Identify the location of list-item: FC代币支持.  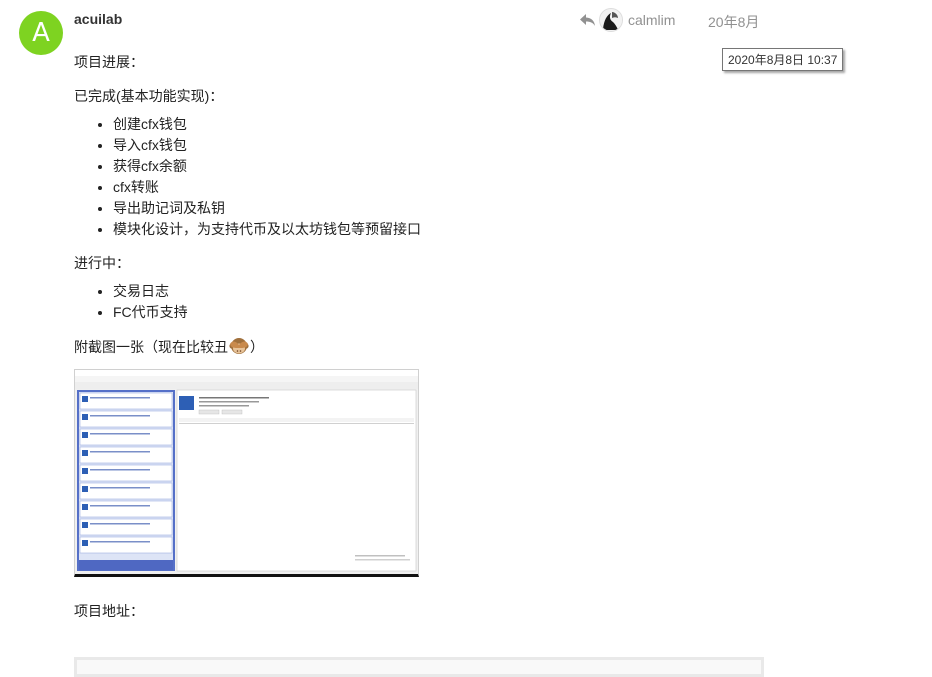
(438, 312).